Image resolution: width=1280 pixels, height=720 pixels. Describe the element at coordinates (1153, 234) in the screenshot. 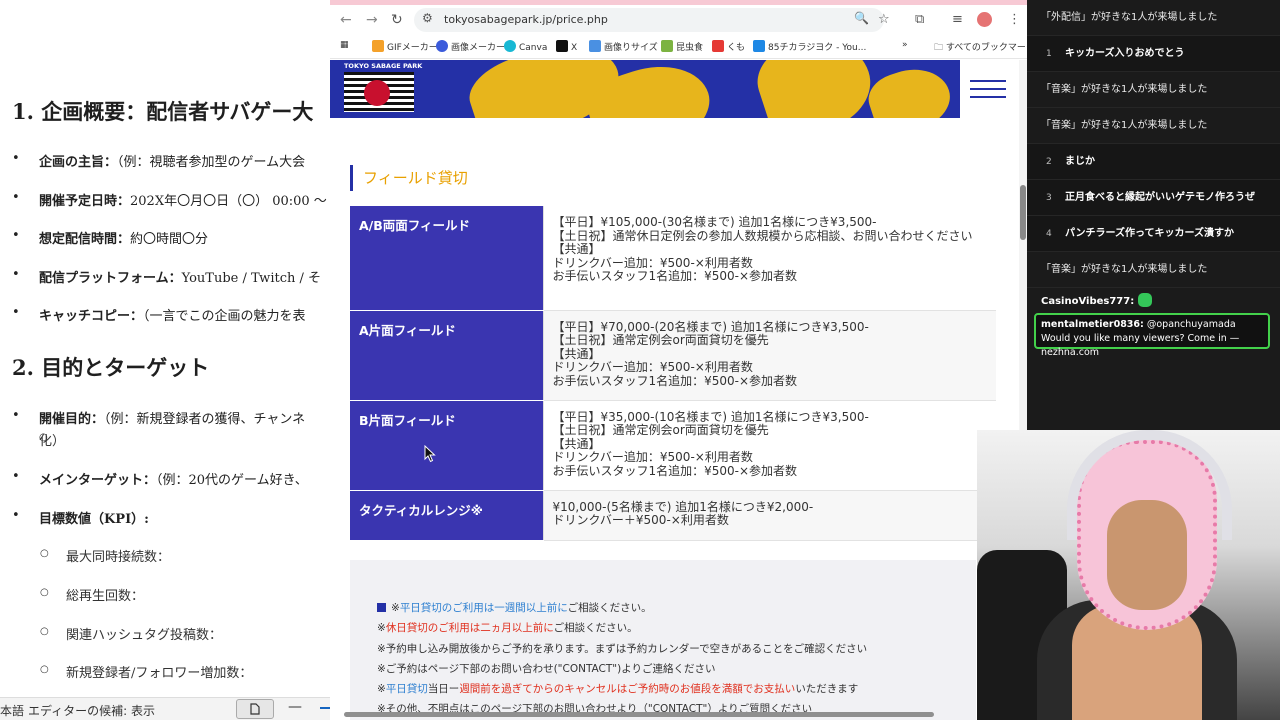

I see `chat-request-item: 4 パンチラーズ作ってキッカーズ潰すか` at that location.